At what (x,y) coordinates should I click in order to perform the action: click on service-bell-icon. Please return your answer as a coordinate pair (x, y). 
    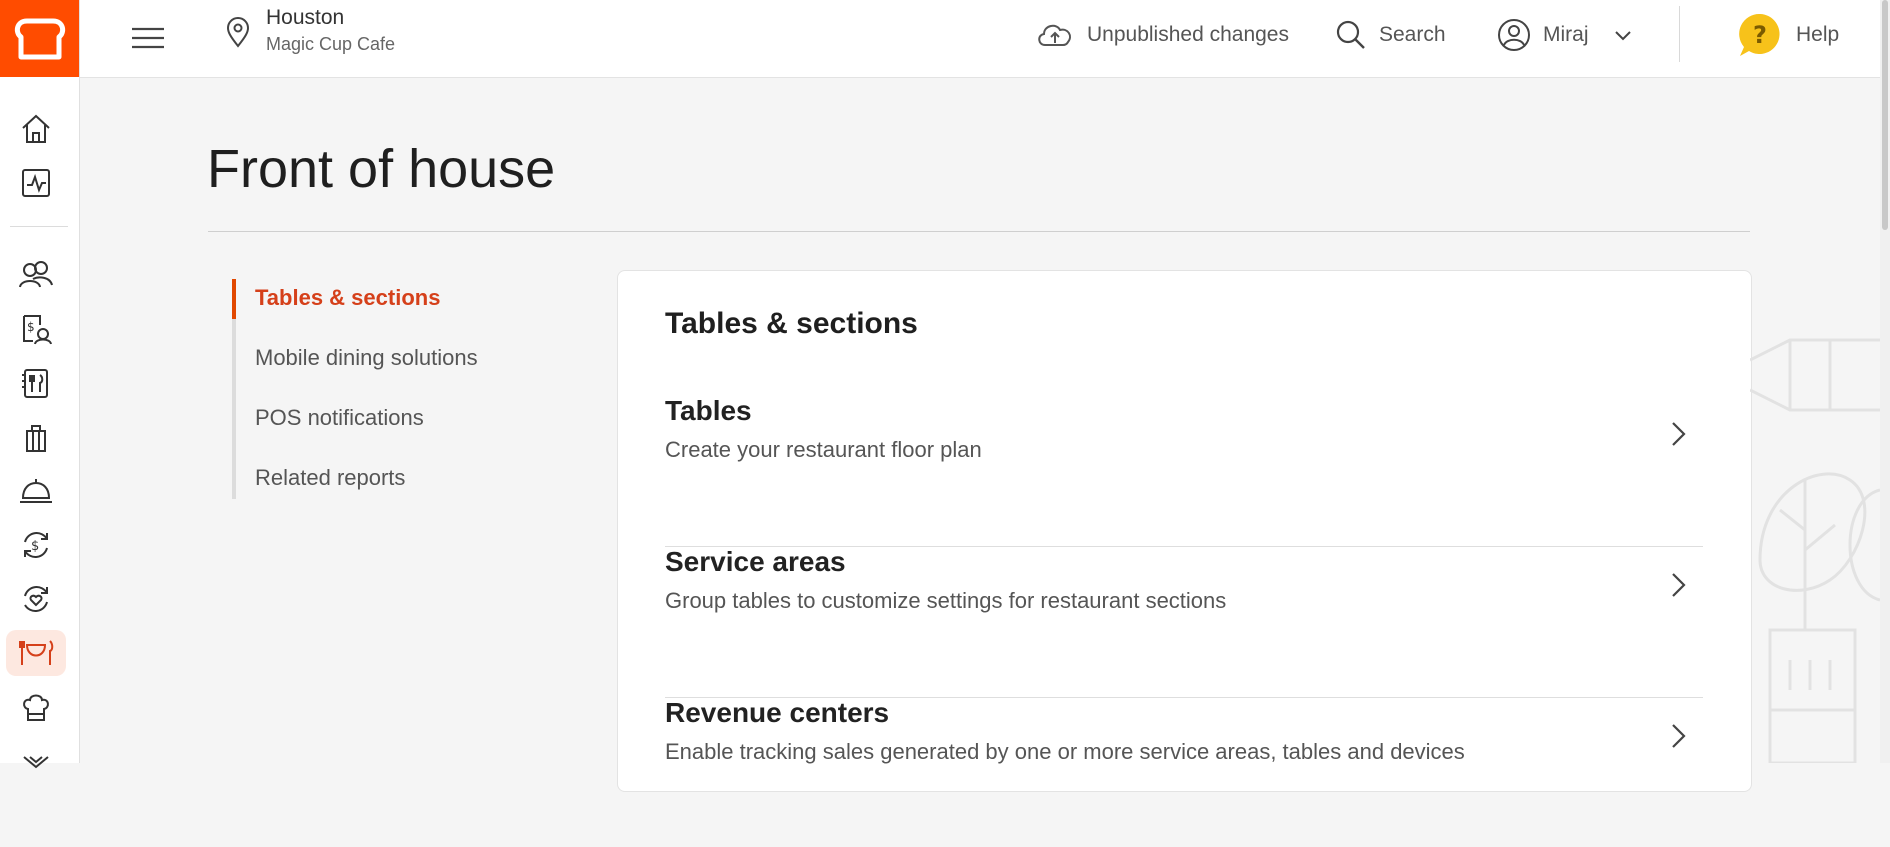
    Looking at the image, I should click on (36, 491).